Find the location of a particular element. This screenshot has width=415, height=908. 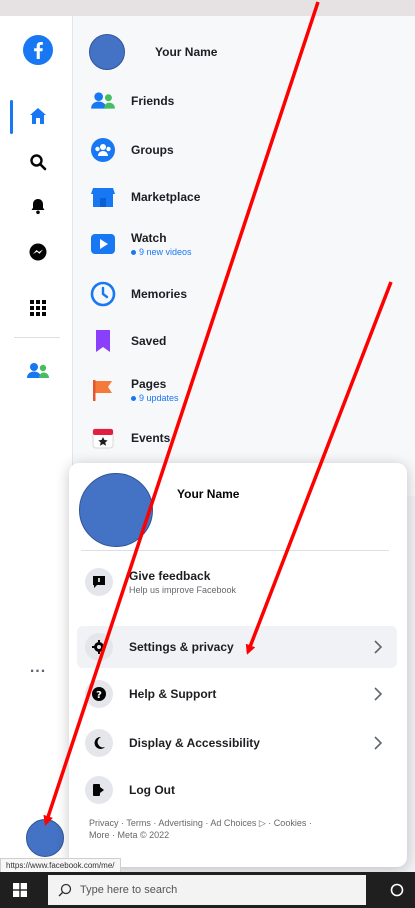

menu-item-label: Settings & privacy is located at coordinates (181, 647).